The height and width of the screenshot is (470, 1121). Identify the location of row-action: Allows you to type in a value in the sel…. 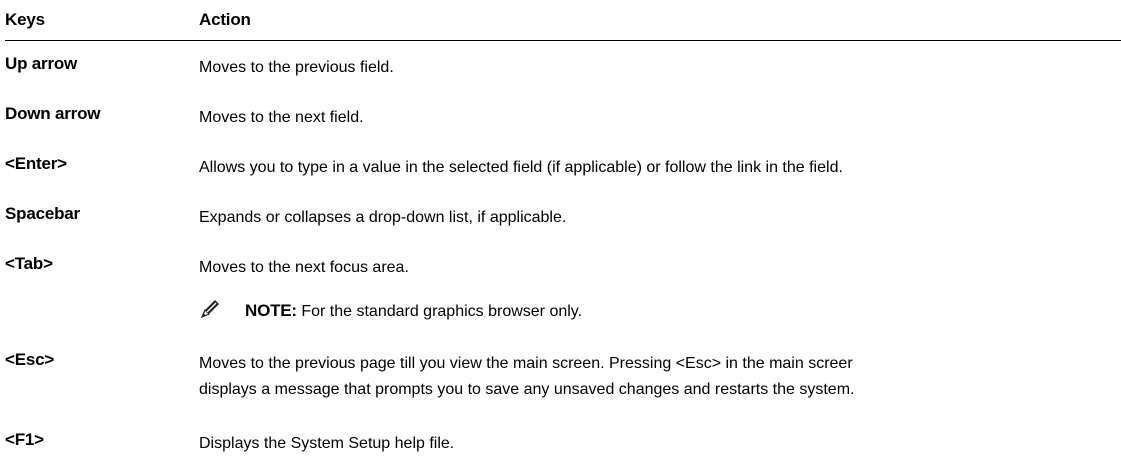
(521, 167).